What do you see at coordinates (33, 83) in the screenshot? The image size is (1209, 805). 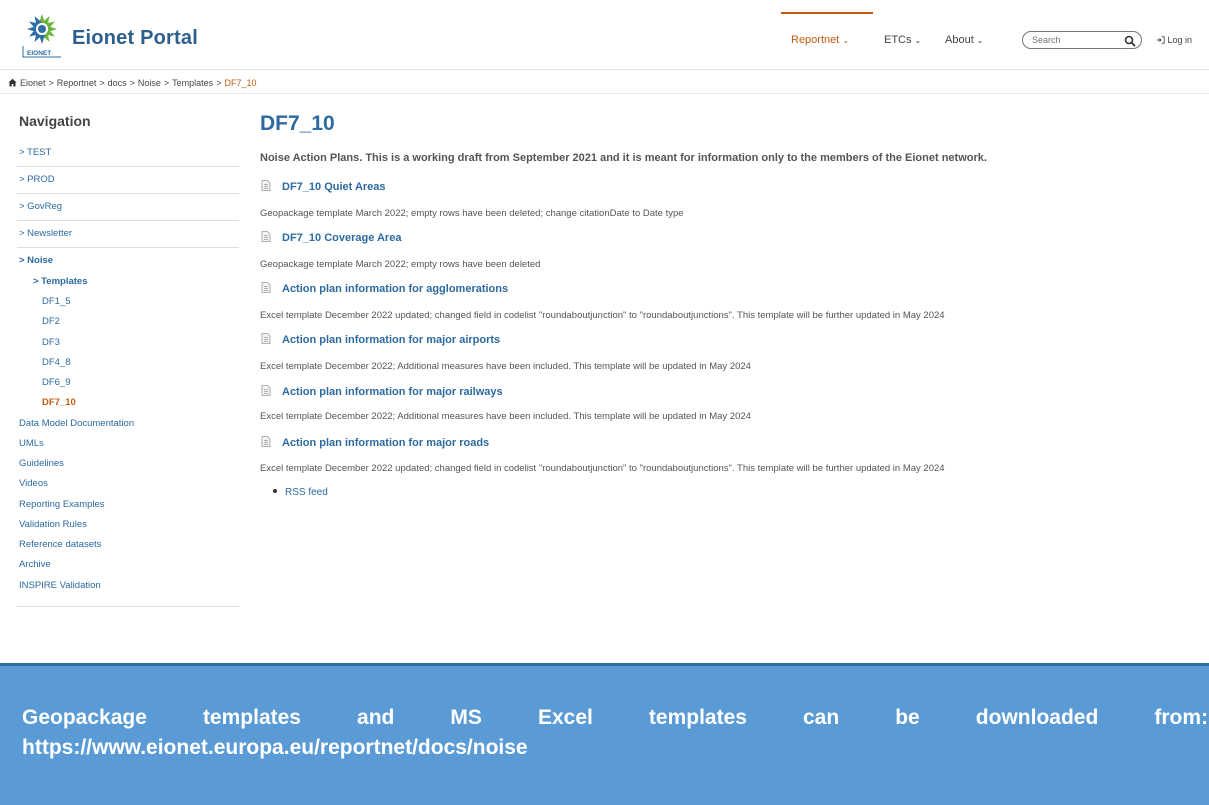 I see `breadcrumb-eionet: Eionet` at bounding box center [33, 83].